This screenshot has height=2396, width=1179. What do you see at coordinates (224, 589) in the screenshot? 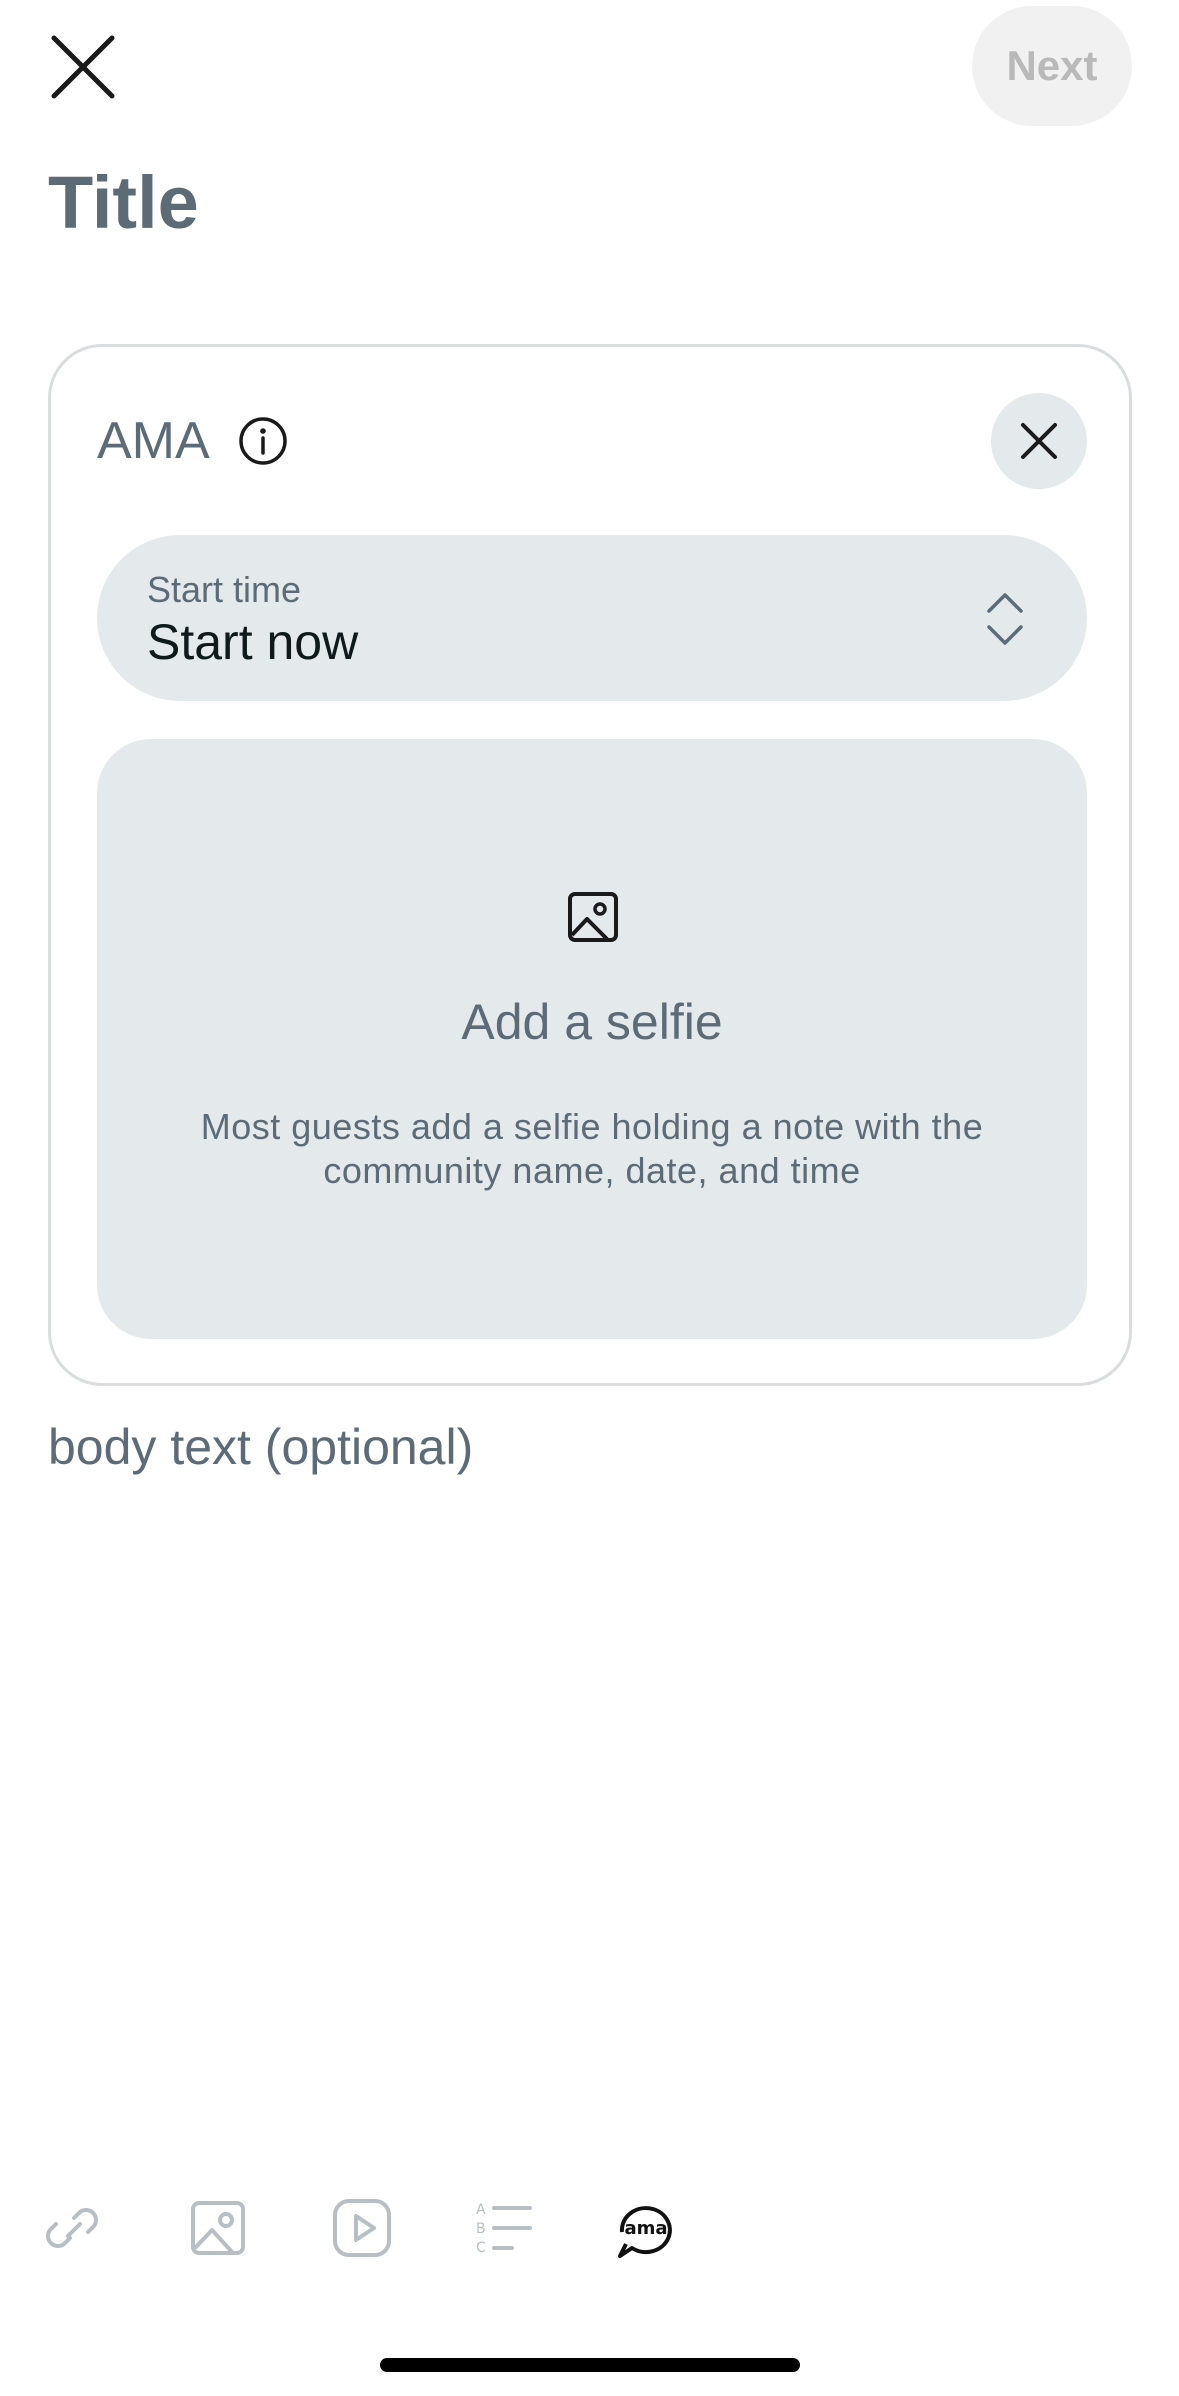
I see `start-time-label: Start time` at bounding box center [224, 589].